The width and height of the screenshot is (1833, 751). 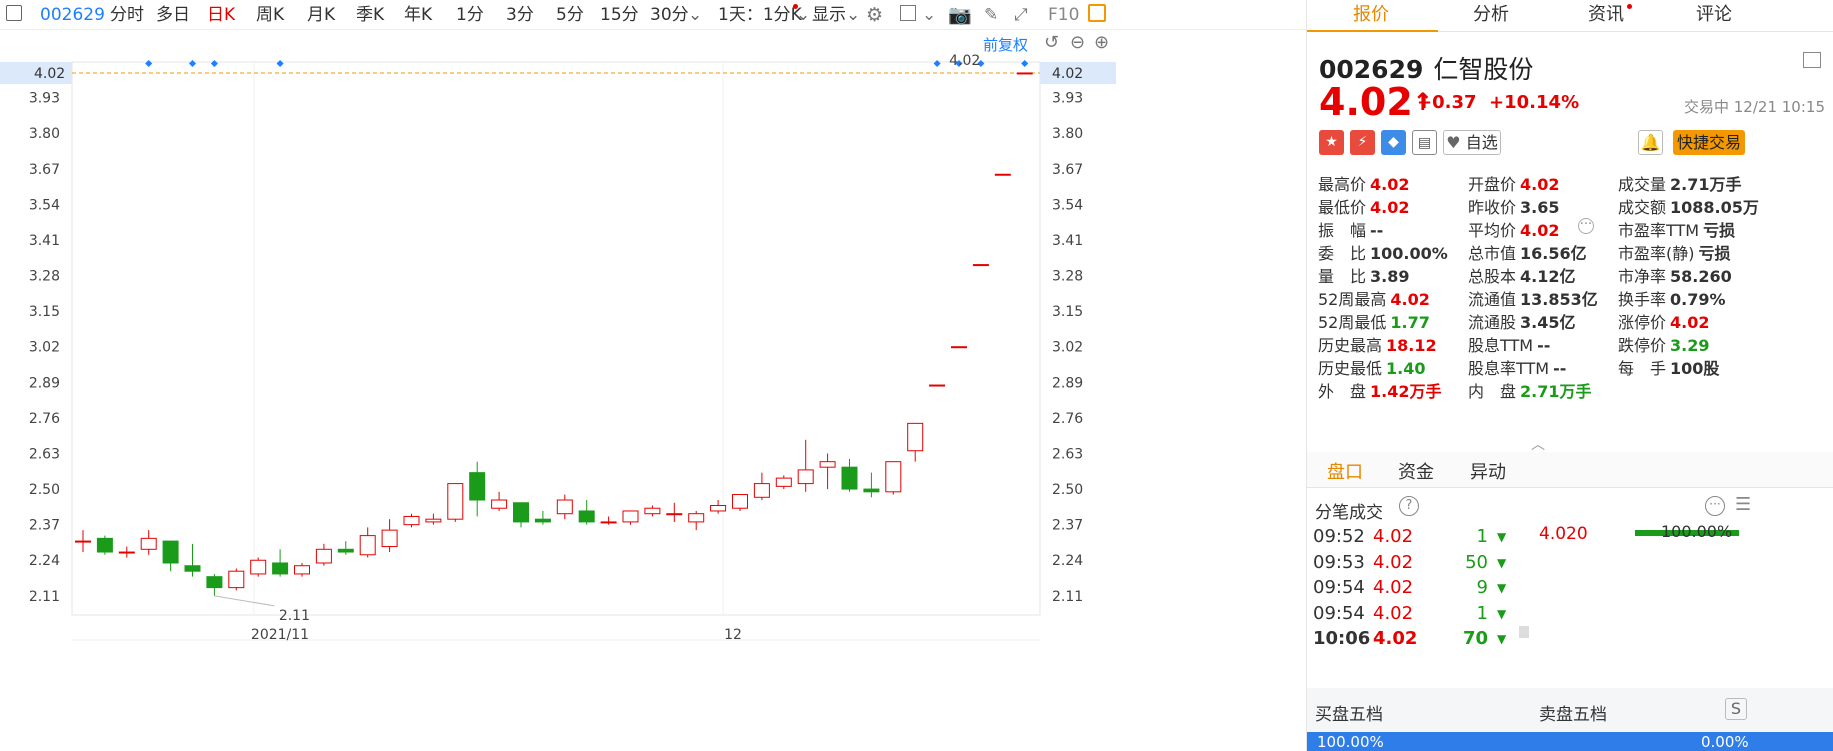 What do you see at coordinates (1077, 42) in the screenshot?
I see `zoom-out-icon: ⊖` at bounding box center [1077, 42].